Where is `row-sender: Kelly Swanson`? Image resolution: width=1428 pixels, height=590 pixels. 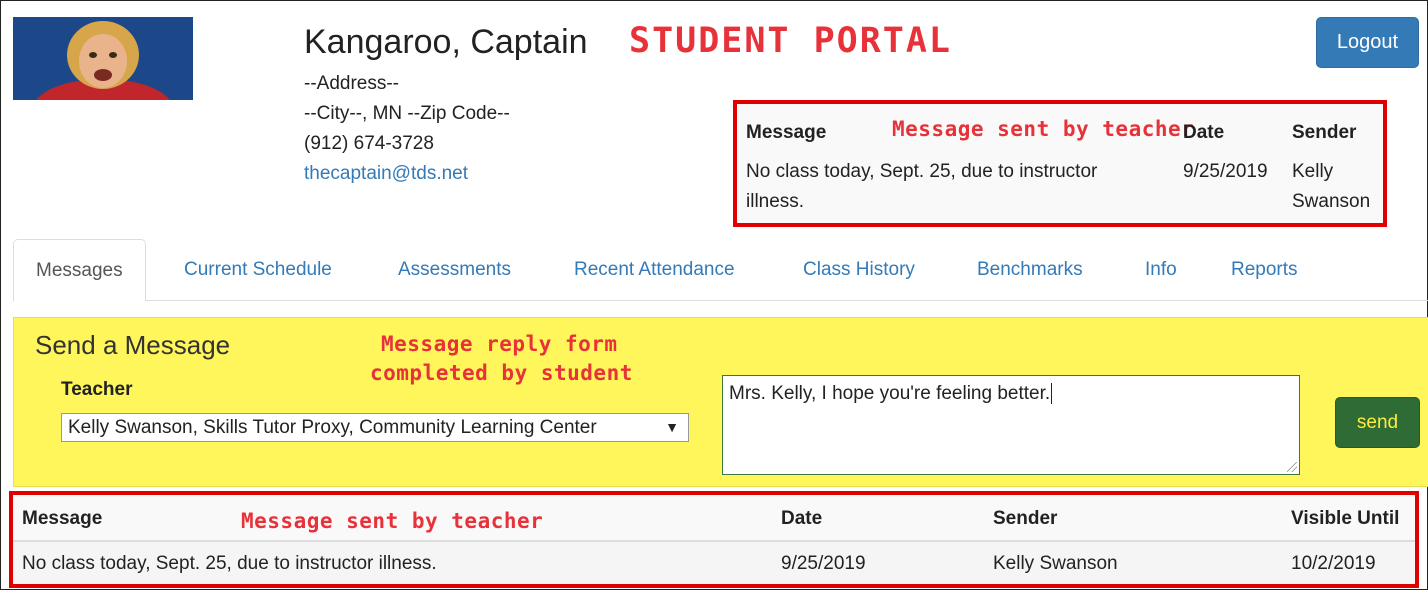 row-sender: Kelly Swanson is located at coordinates (1055, 563).